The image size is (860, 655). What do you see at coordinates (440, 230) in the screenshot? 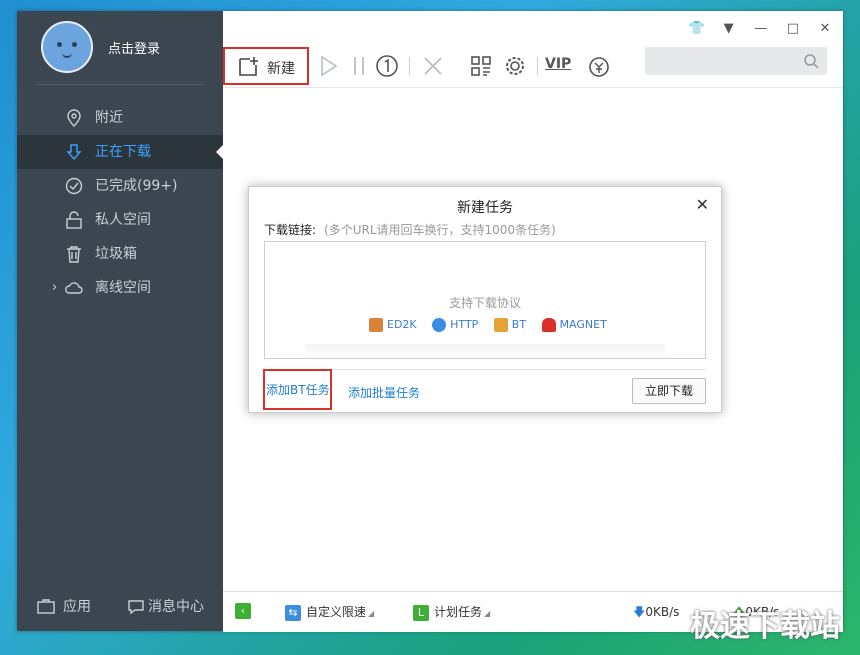
I see `url-hint: (多个URL请用回车换行，支持1000条任务)` at bounding box center [440, 230].